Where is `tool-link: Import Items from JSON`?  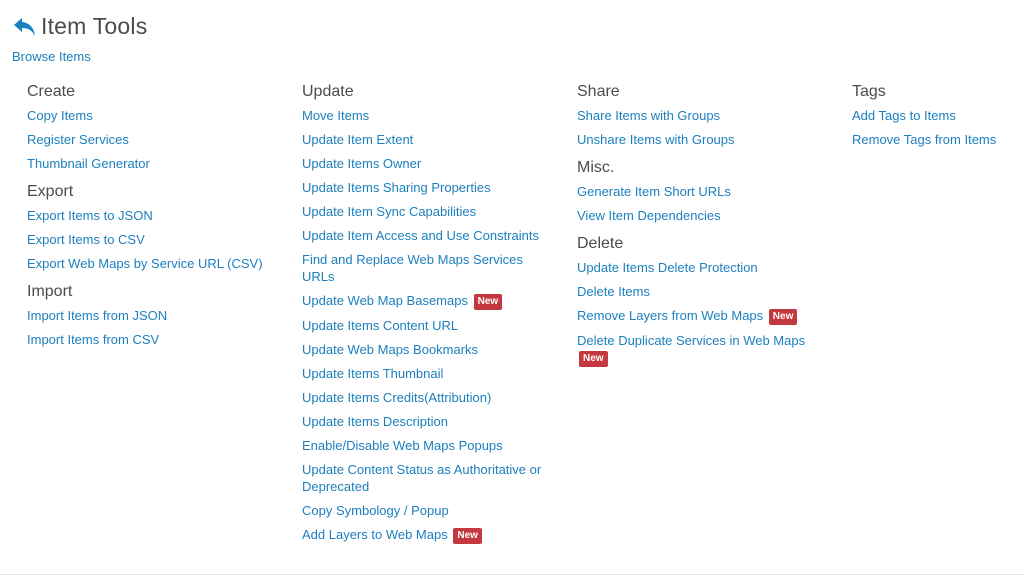 tool-link: Import Items from JSON is located at coordinates (157, 315).